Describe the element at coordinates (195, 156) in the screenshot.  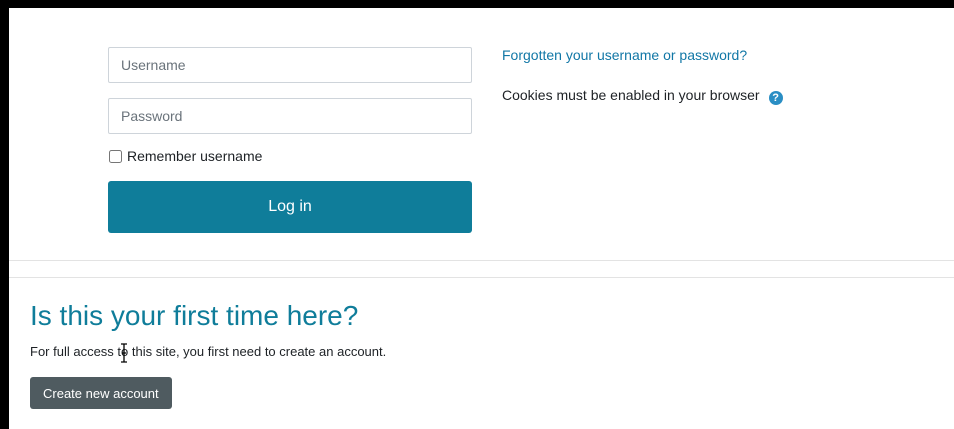
I see `remember-username-label: Remember username` at that location.